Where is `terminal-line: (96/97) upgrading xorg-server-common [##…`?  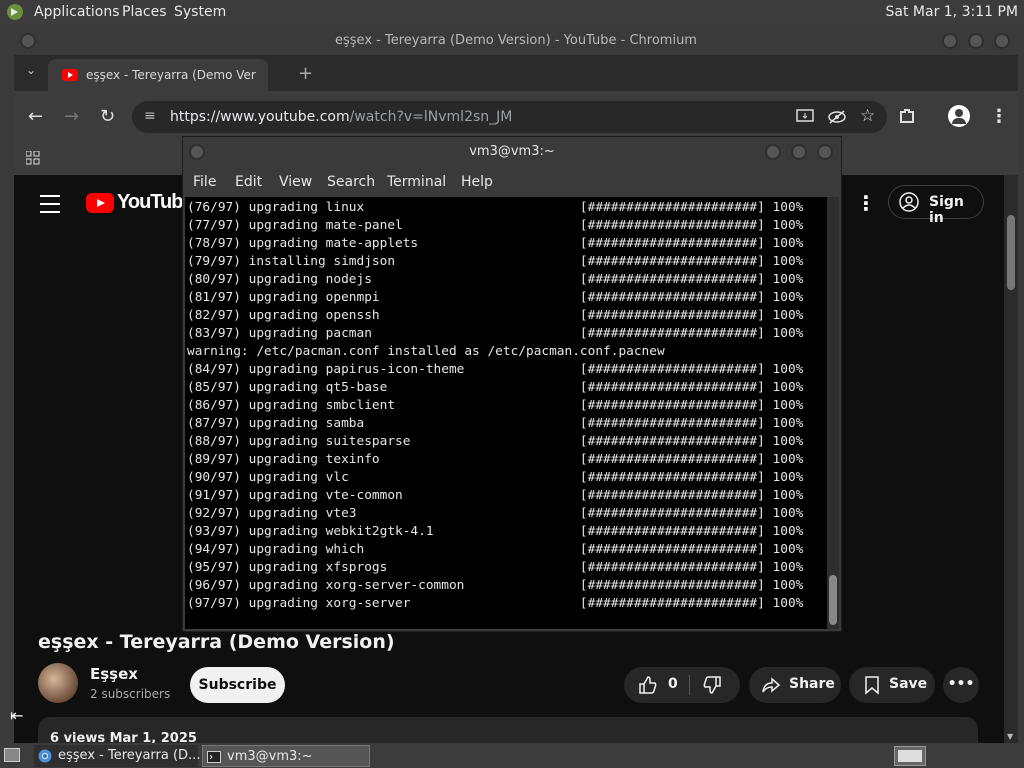 terminal-line: (96/97) upgrading xorg-server-common [##… is located at coordinates (495, 585).